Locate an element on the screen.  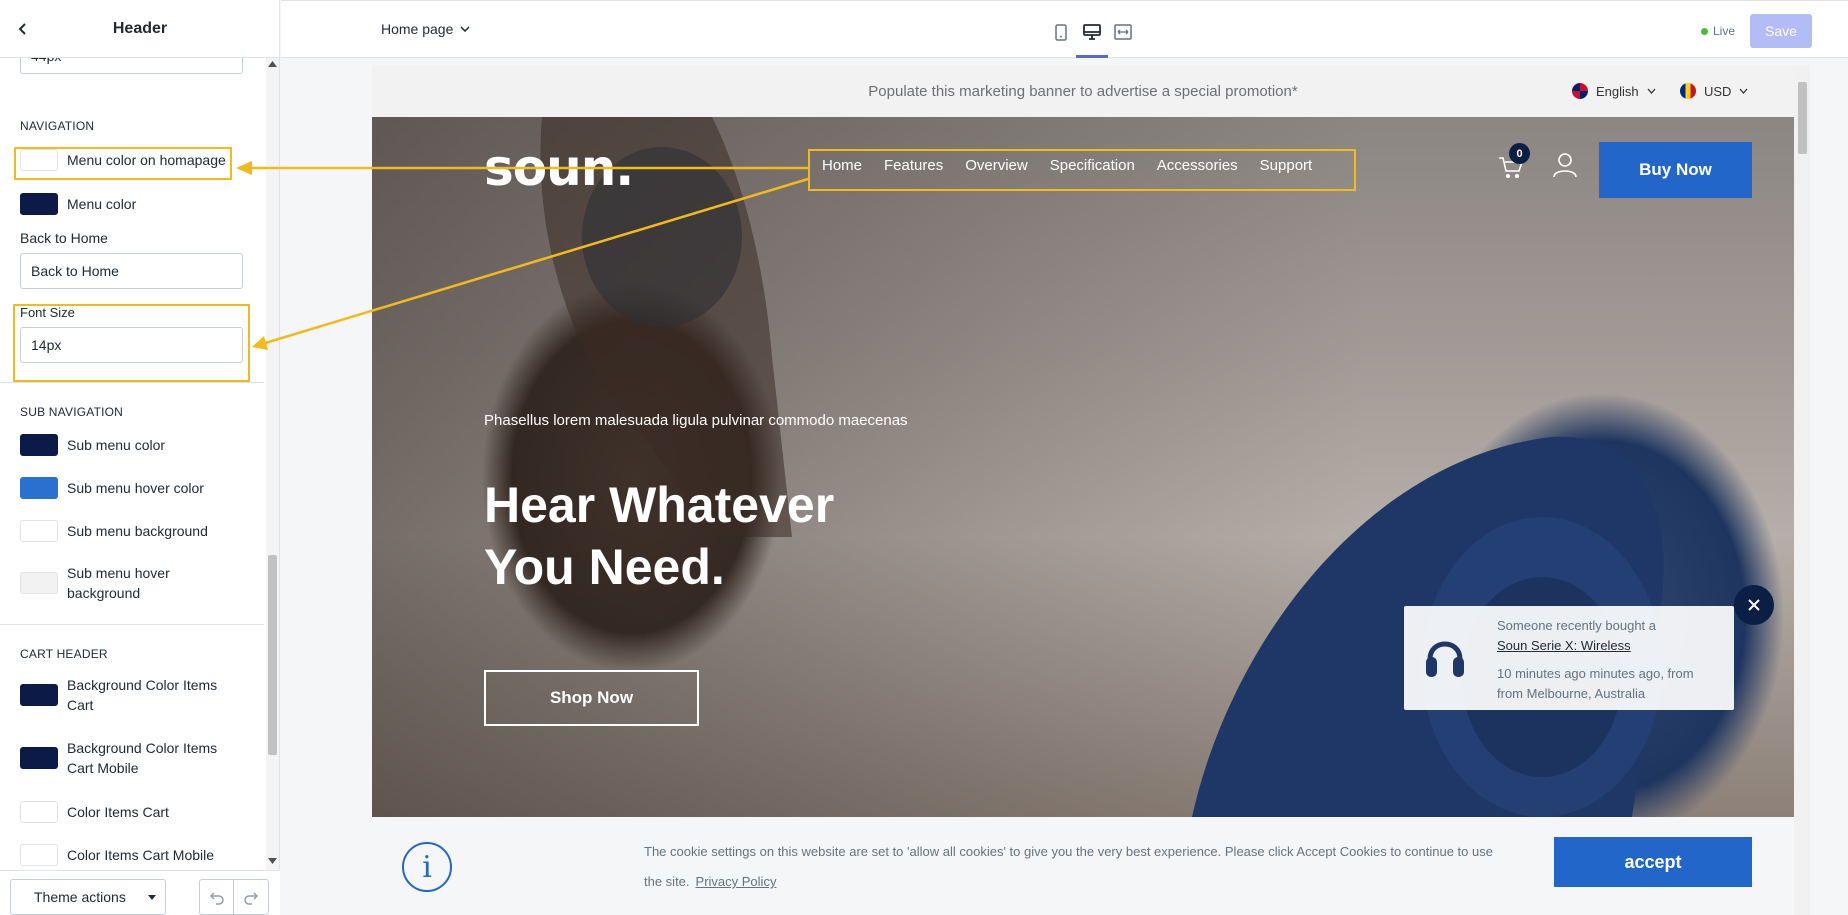
desktop-icon is located at coordinates (1092, 32).